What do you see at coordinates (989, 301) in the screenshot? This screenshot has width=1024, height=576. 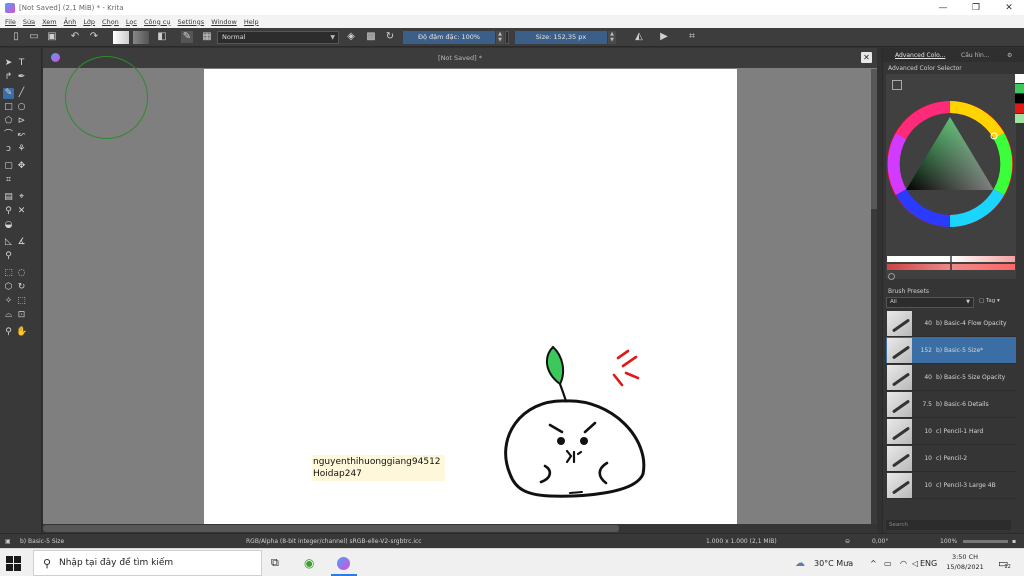 I see `tag-toggle: ▢ Tag ▾` at bounding box center [989, 301].